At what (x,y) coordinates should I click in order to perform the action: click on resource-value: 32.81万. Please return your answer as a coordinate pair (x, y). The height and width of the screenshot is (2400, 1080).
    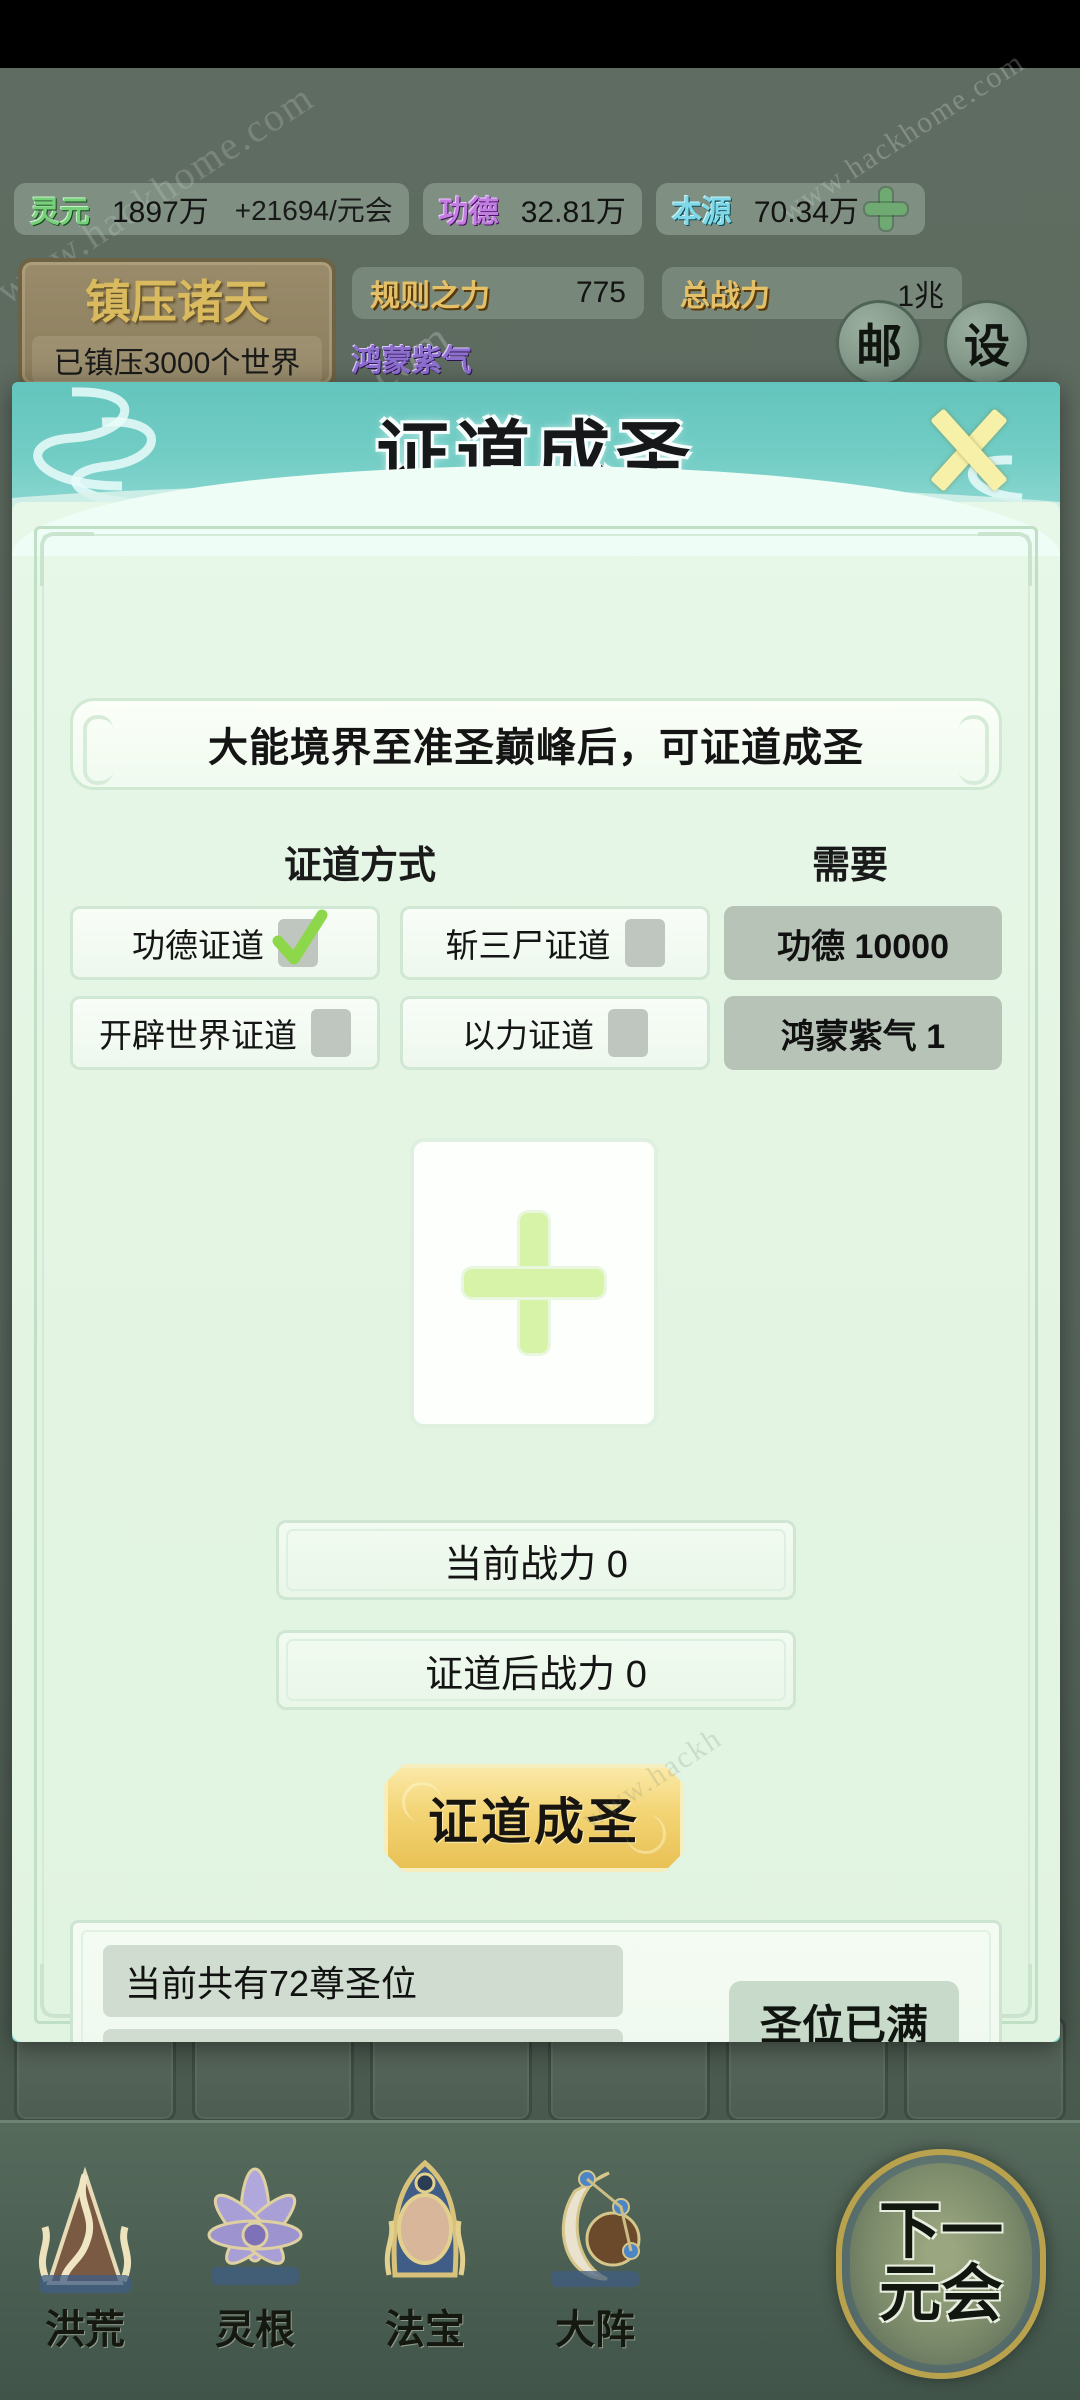
    Looking at the image, I should click on (573, 212).